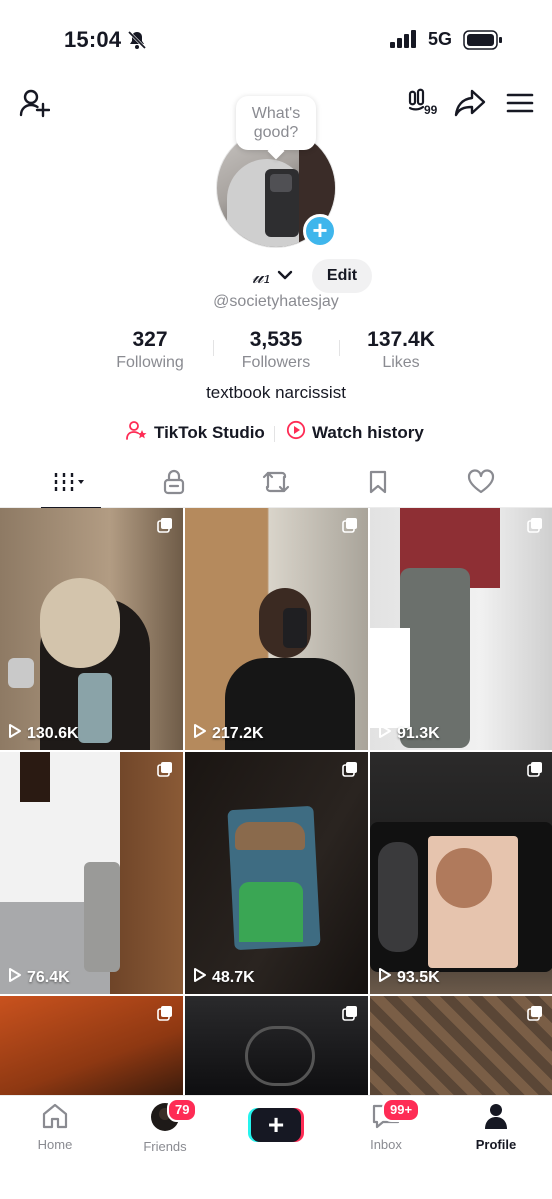 The height and width of the screenshot is (1199, 552). What do you see at coordinates (276, 1147) in the screenshot?
I see `bottom-navigation: Home Friends 79 + Inbox 99+ Profile` at bounding box center [276, 1147].